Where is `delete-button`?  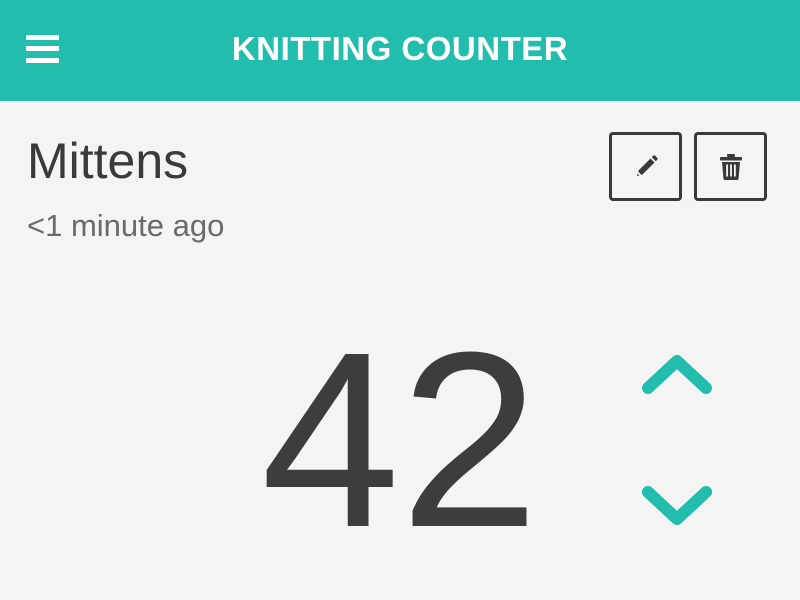
delete-button is located at coordinates (730, 166).